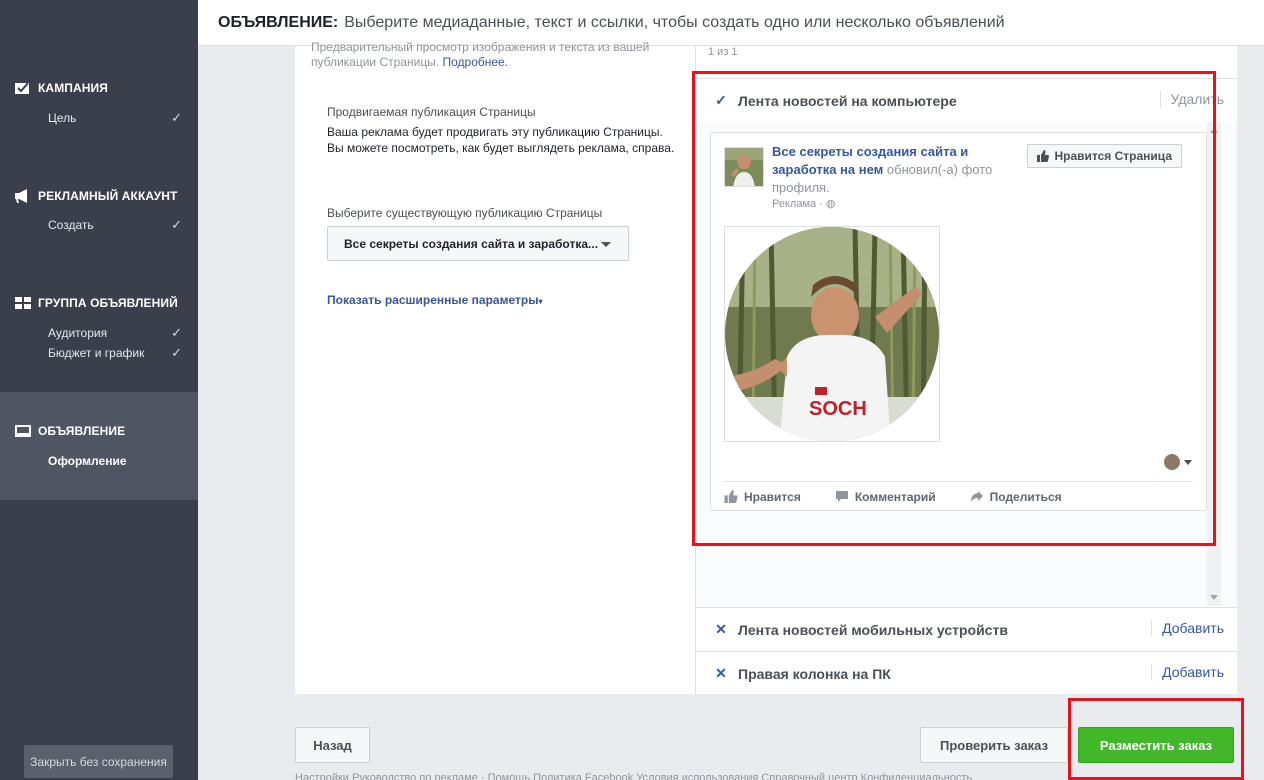 Image resolution: width=1264 pixels, height=780 pixels. I want to click on place-order-button: Разместить заказ, so click(1156, 745).